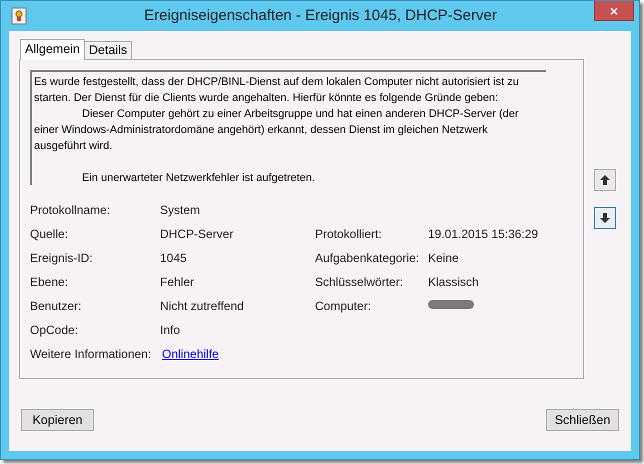  I want to click on event-properties-icon, so click(19, 16).